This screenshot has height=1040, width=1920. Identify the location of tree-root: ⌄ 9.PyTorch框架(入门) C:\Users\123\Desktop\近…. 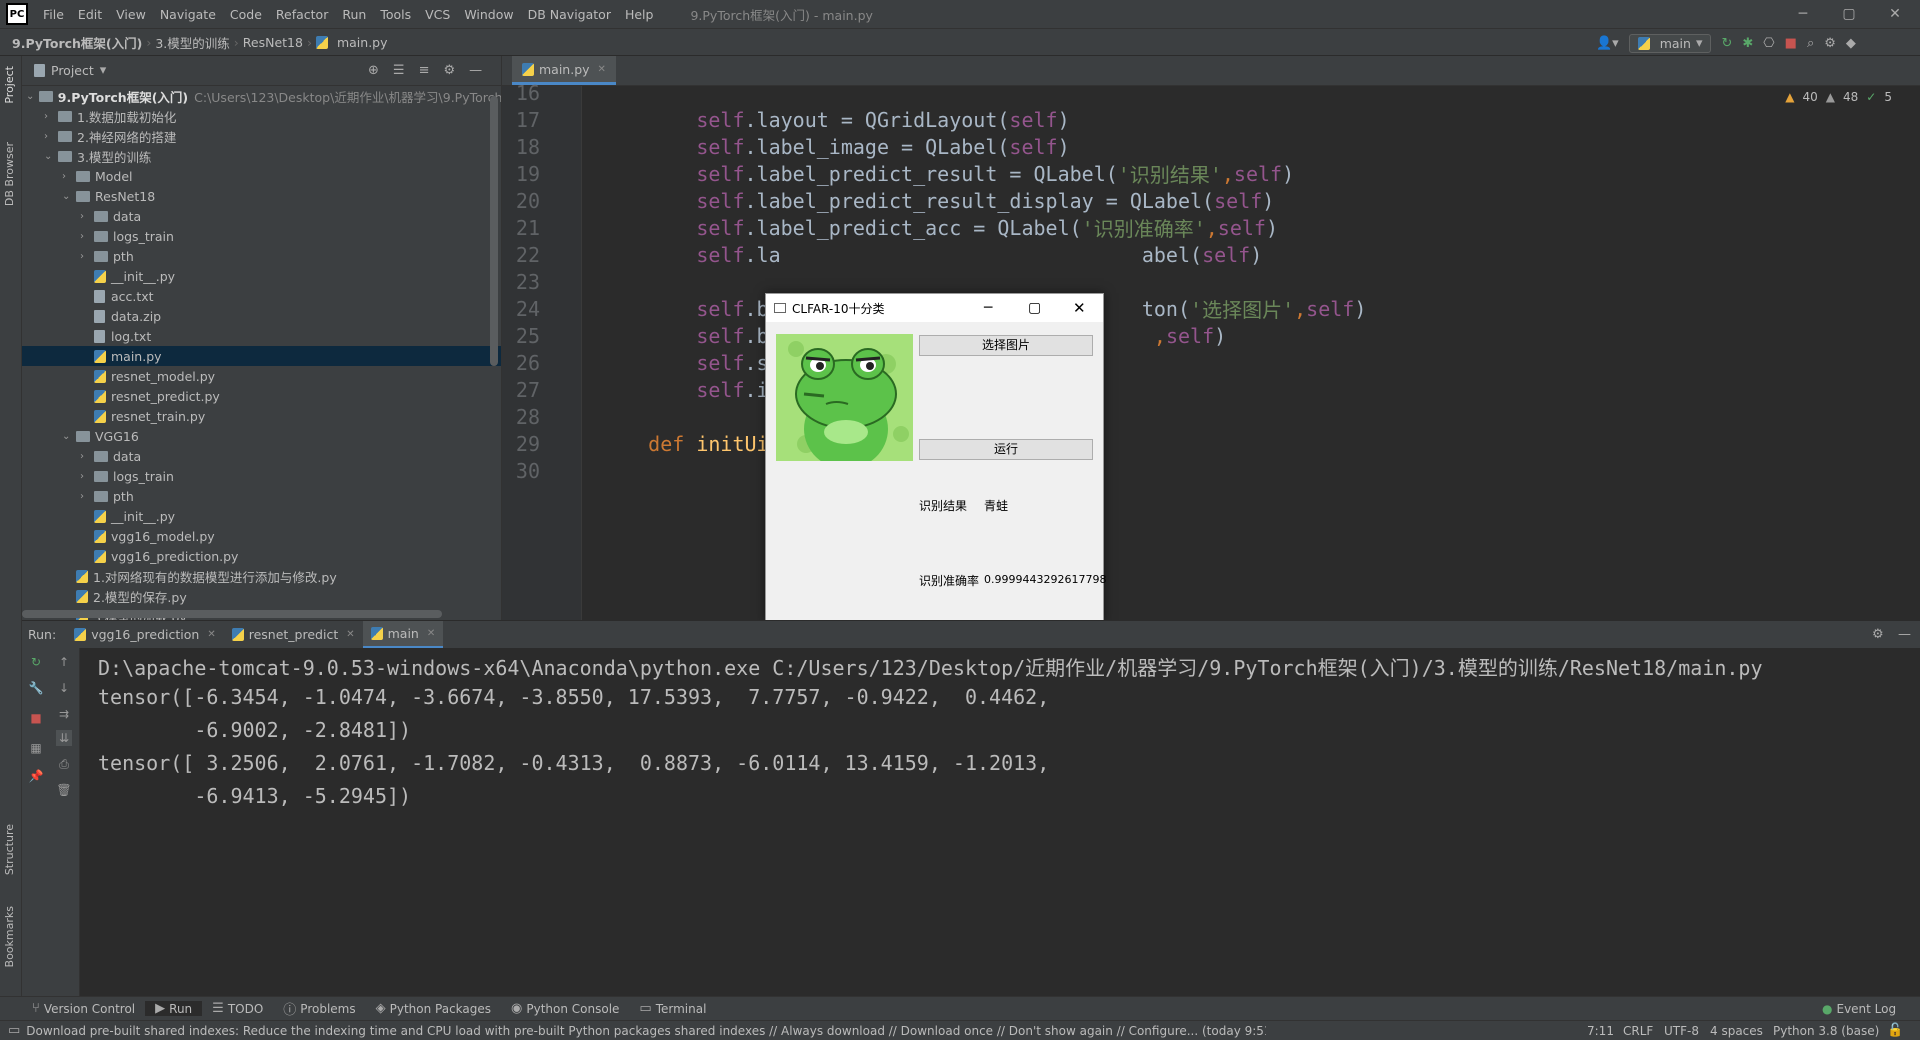
(261, 96).